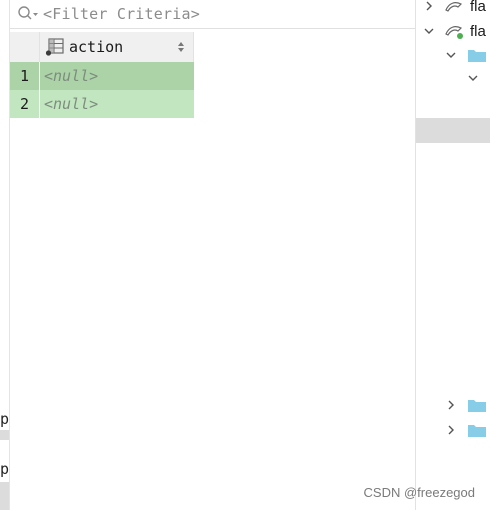  I want to click on watermark-text: CSDN @freezegod, so click(419, 492).